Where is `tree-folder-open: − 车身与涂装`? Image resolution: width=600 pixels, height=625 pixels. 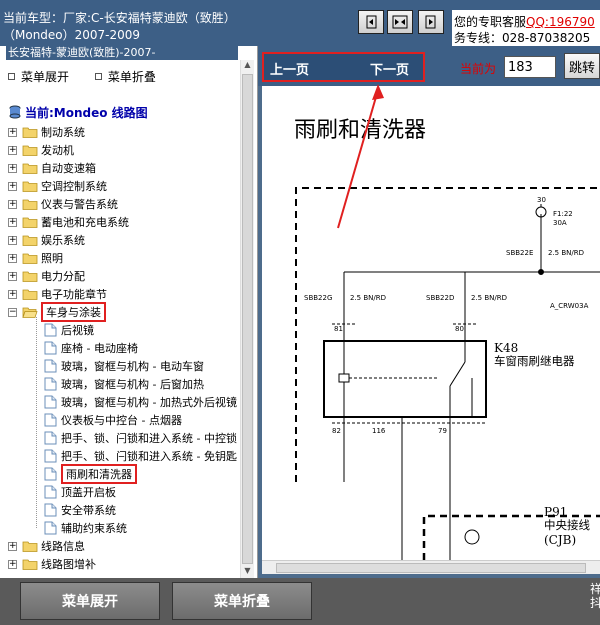 tree-folder-open: − 车身与涂装 is located at coordinates (57, 312).